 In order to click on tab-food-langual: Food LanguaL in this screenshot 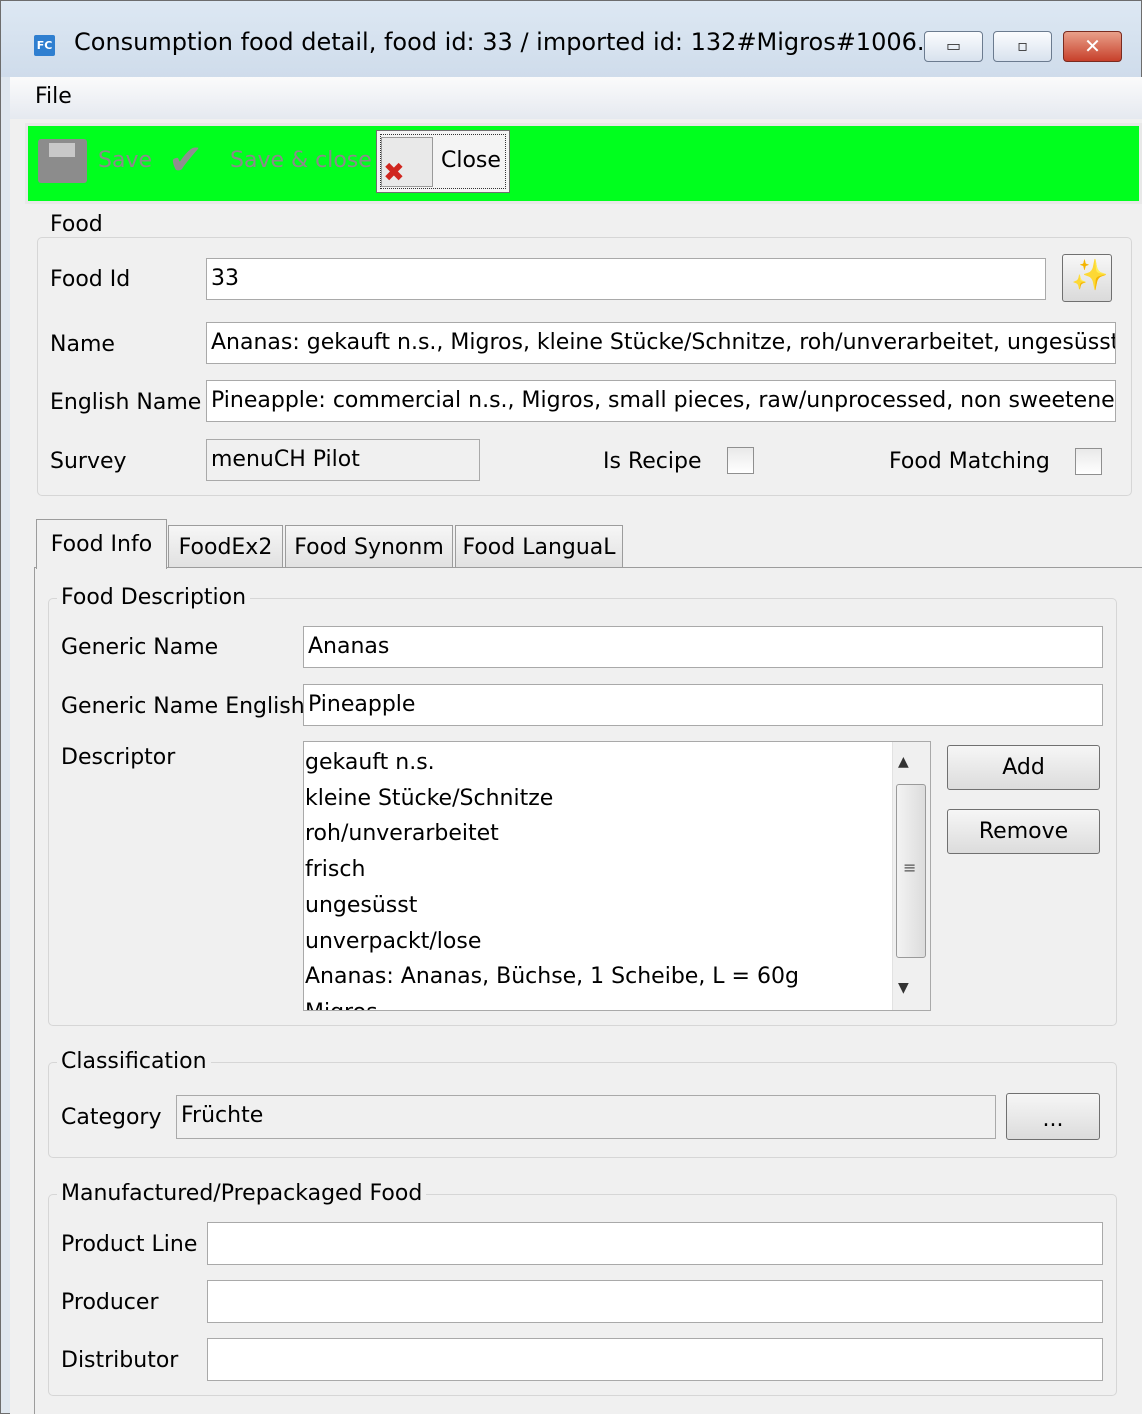, I will do `click(539, 546)`.